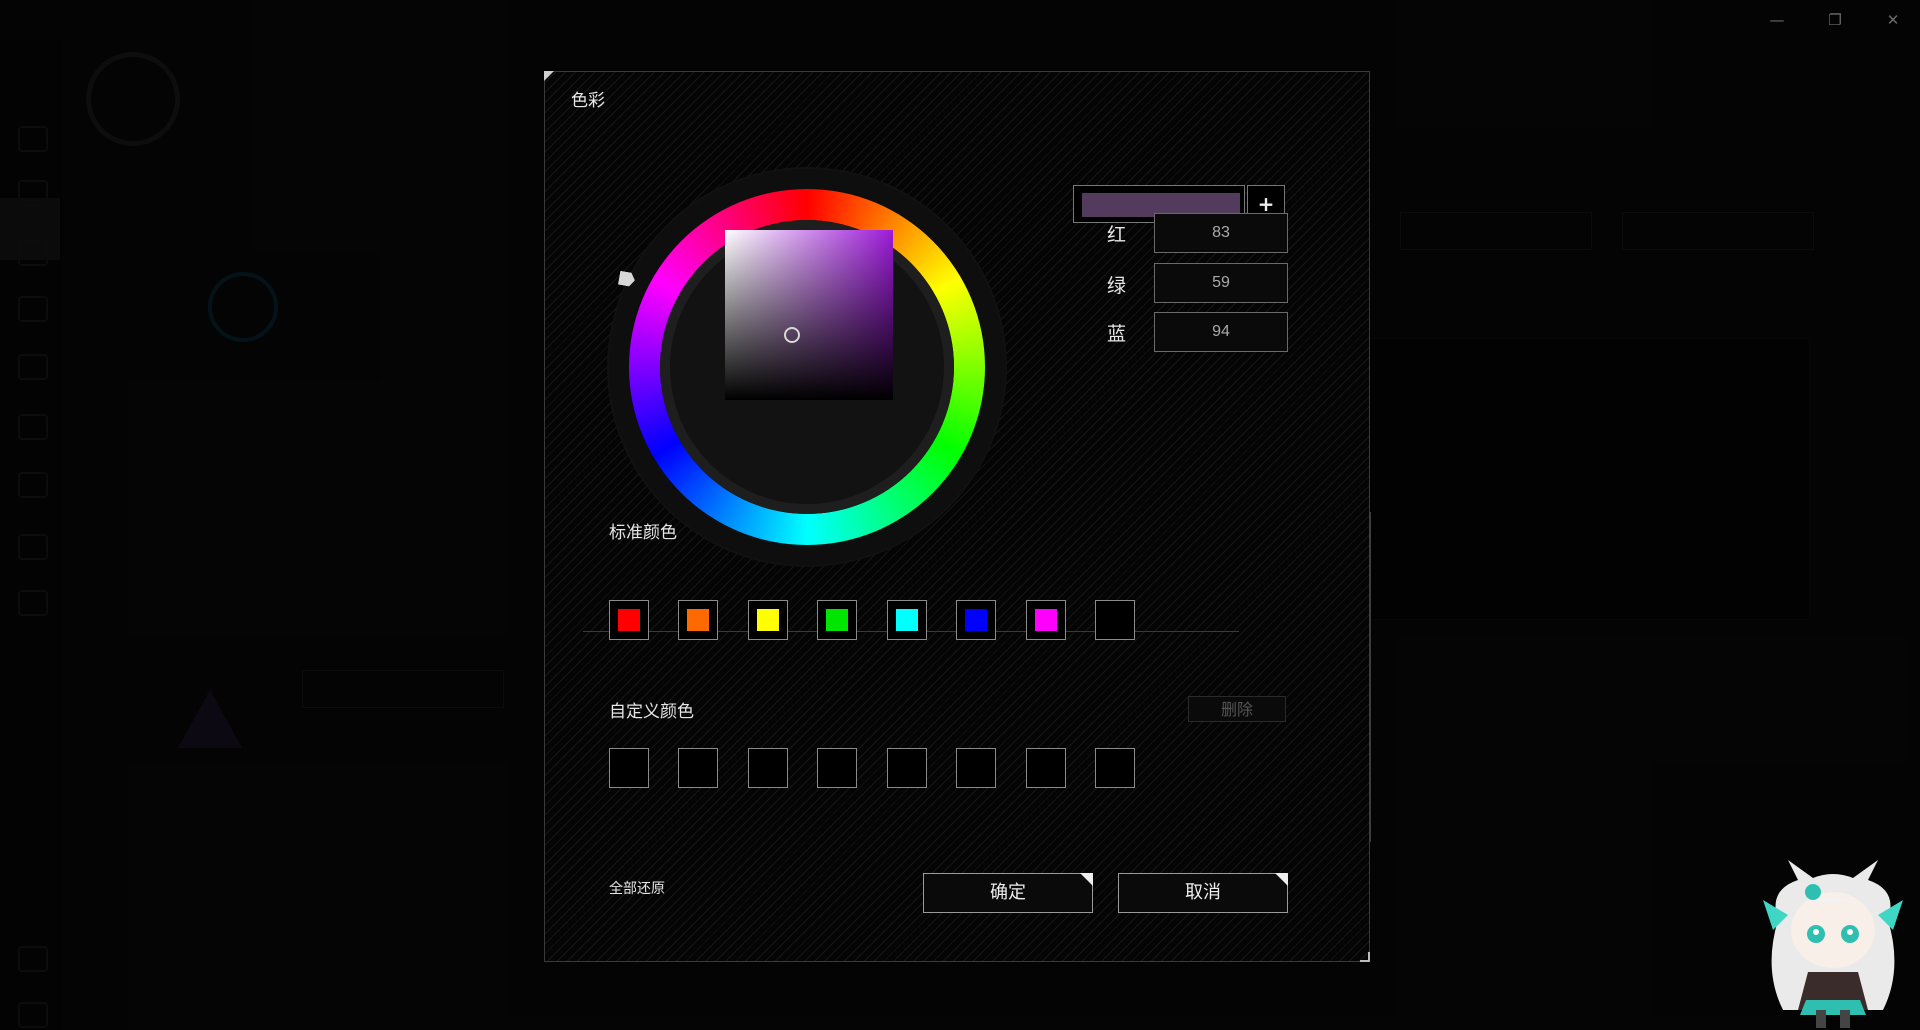  What do you see at coordinates (1833, 945) in the screenshot?
I see `mascot-character` at bounding box center [1833, 945].